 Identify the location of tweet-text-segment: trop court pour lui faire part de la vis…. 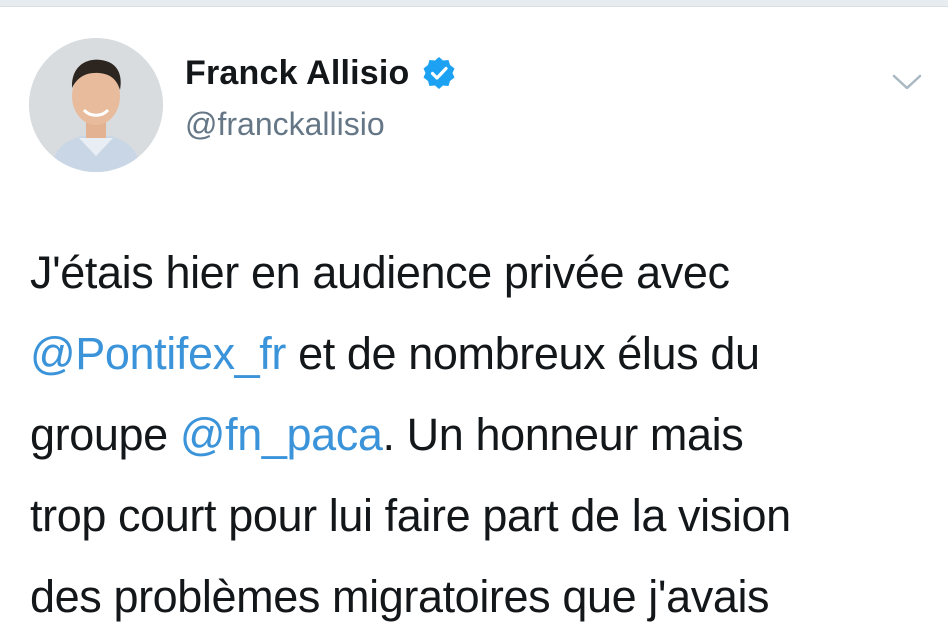
(410, 515).